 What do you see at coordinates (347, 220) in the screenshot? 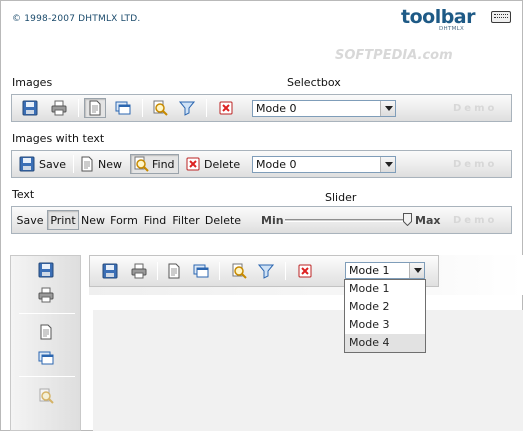
I see `slider-track` at bounding box center [347, 220].